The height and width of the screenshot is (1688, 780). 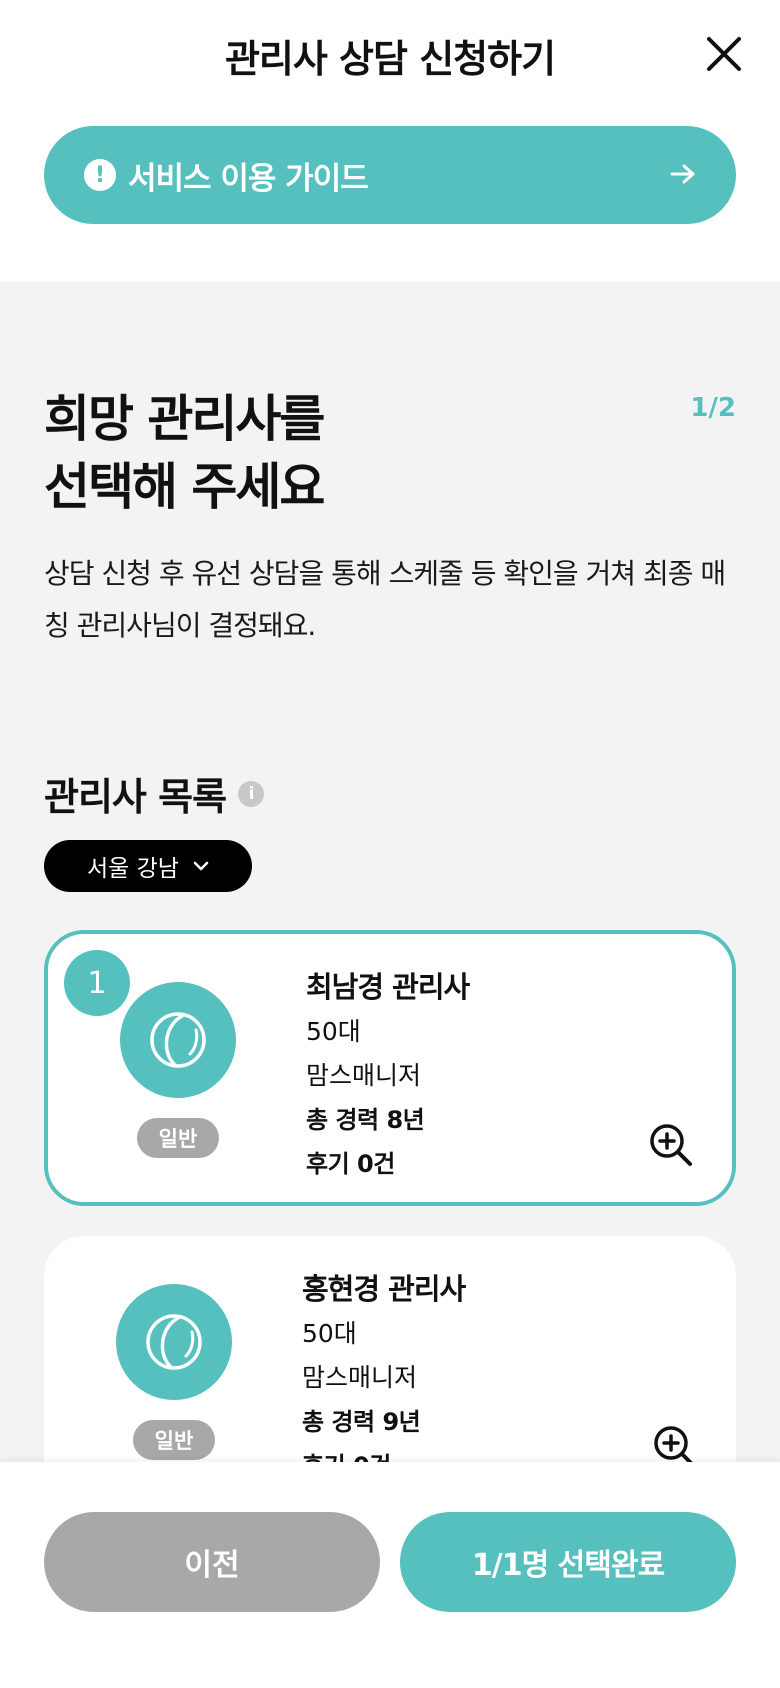 What do you see at coordinates (361, 1422) in the screenshot?
I see `manager-career: 총 경력 9년` at bounding box center [361, 1422].